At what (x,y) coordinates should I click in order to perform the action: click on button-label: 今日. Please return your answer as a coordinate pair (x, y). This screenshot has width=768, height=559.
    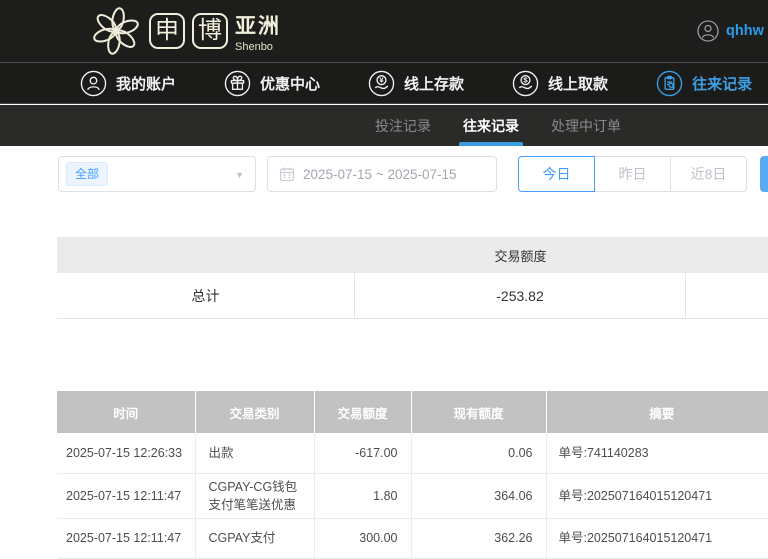
    Looking at the image, I should click on (556, 174).